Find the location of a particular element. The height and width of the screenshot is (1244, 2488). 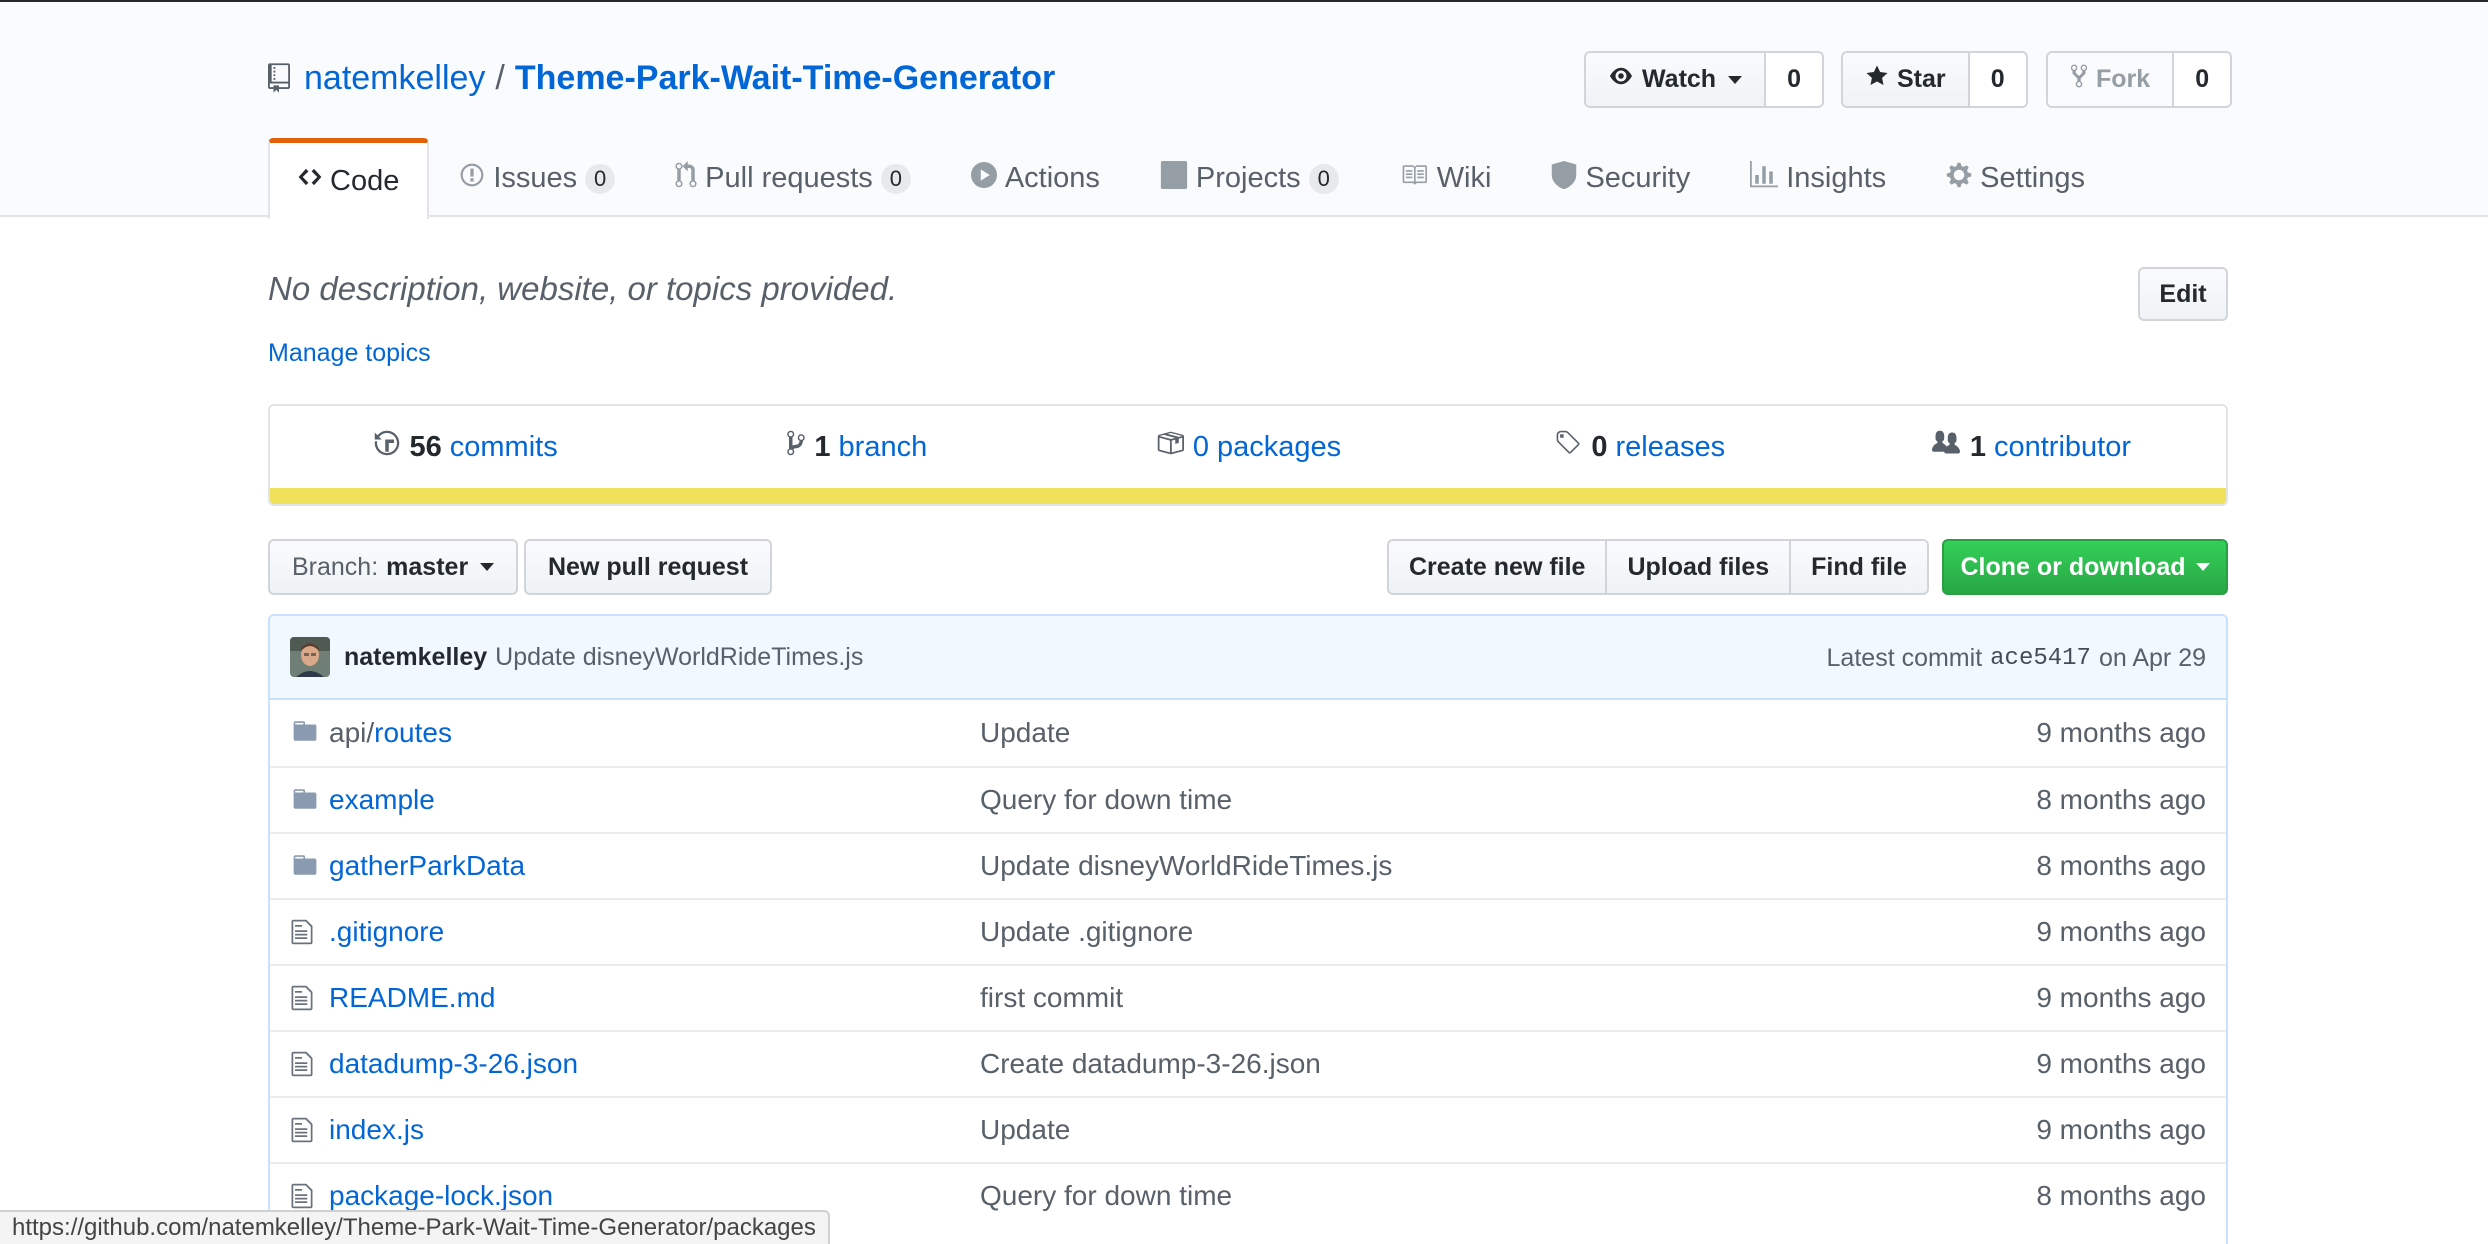

branches-summary: 1 branch is located at coordinates (856, 447).